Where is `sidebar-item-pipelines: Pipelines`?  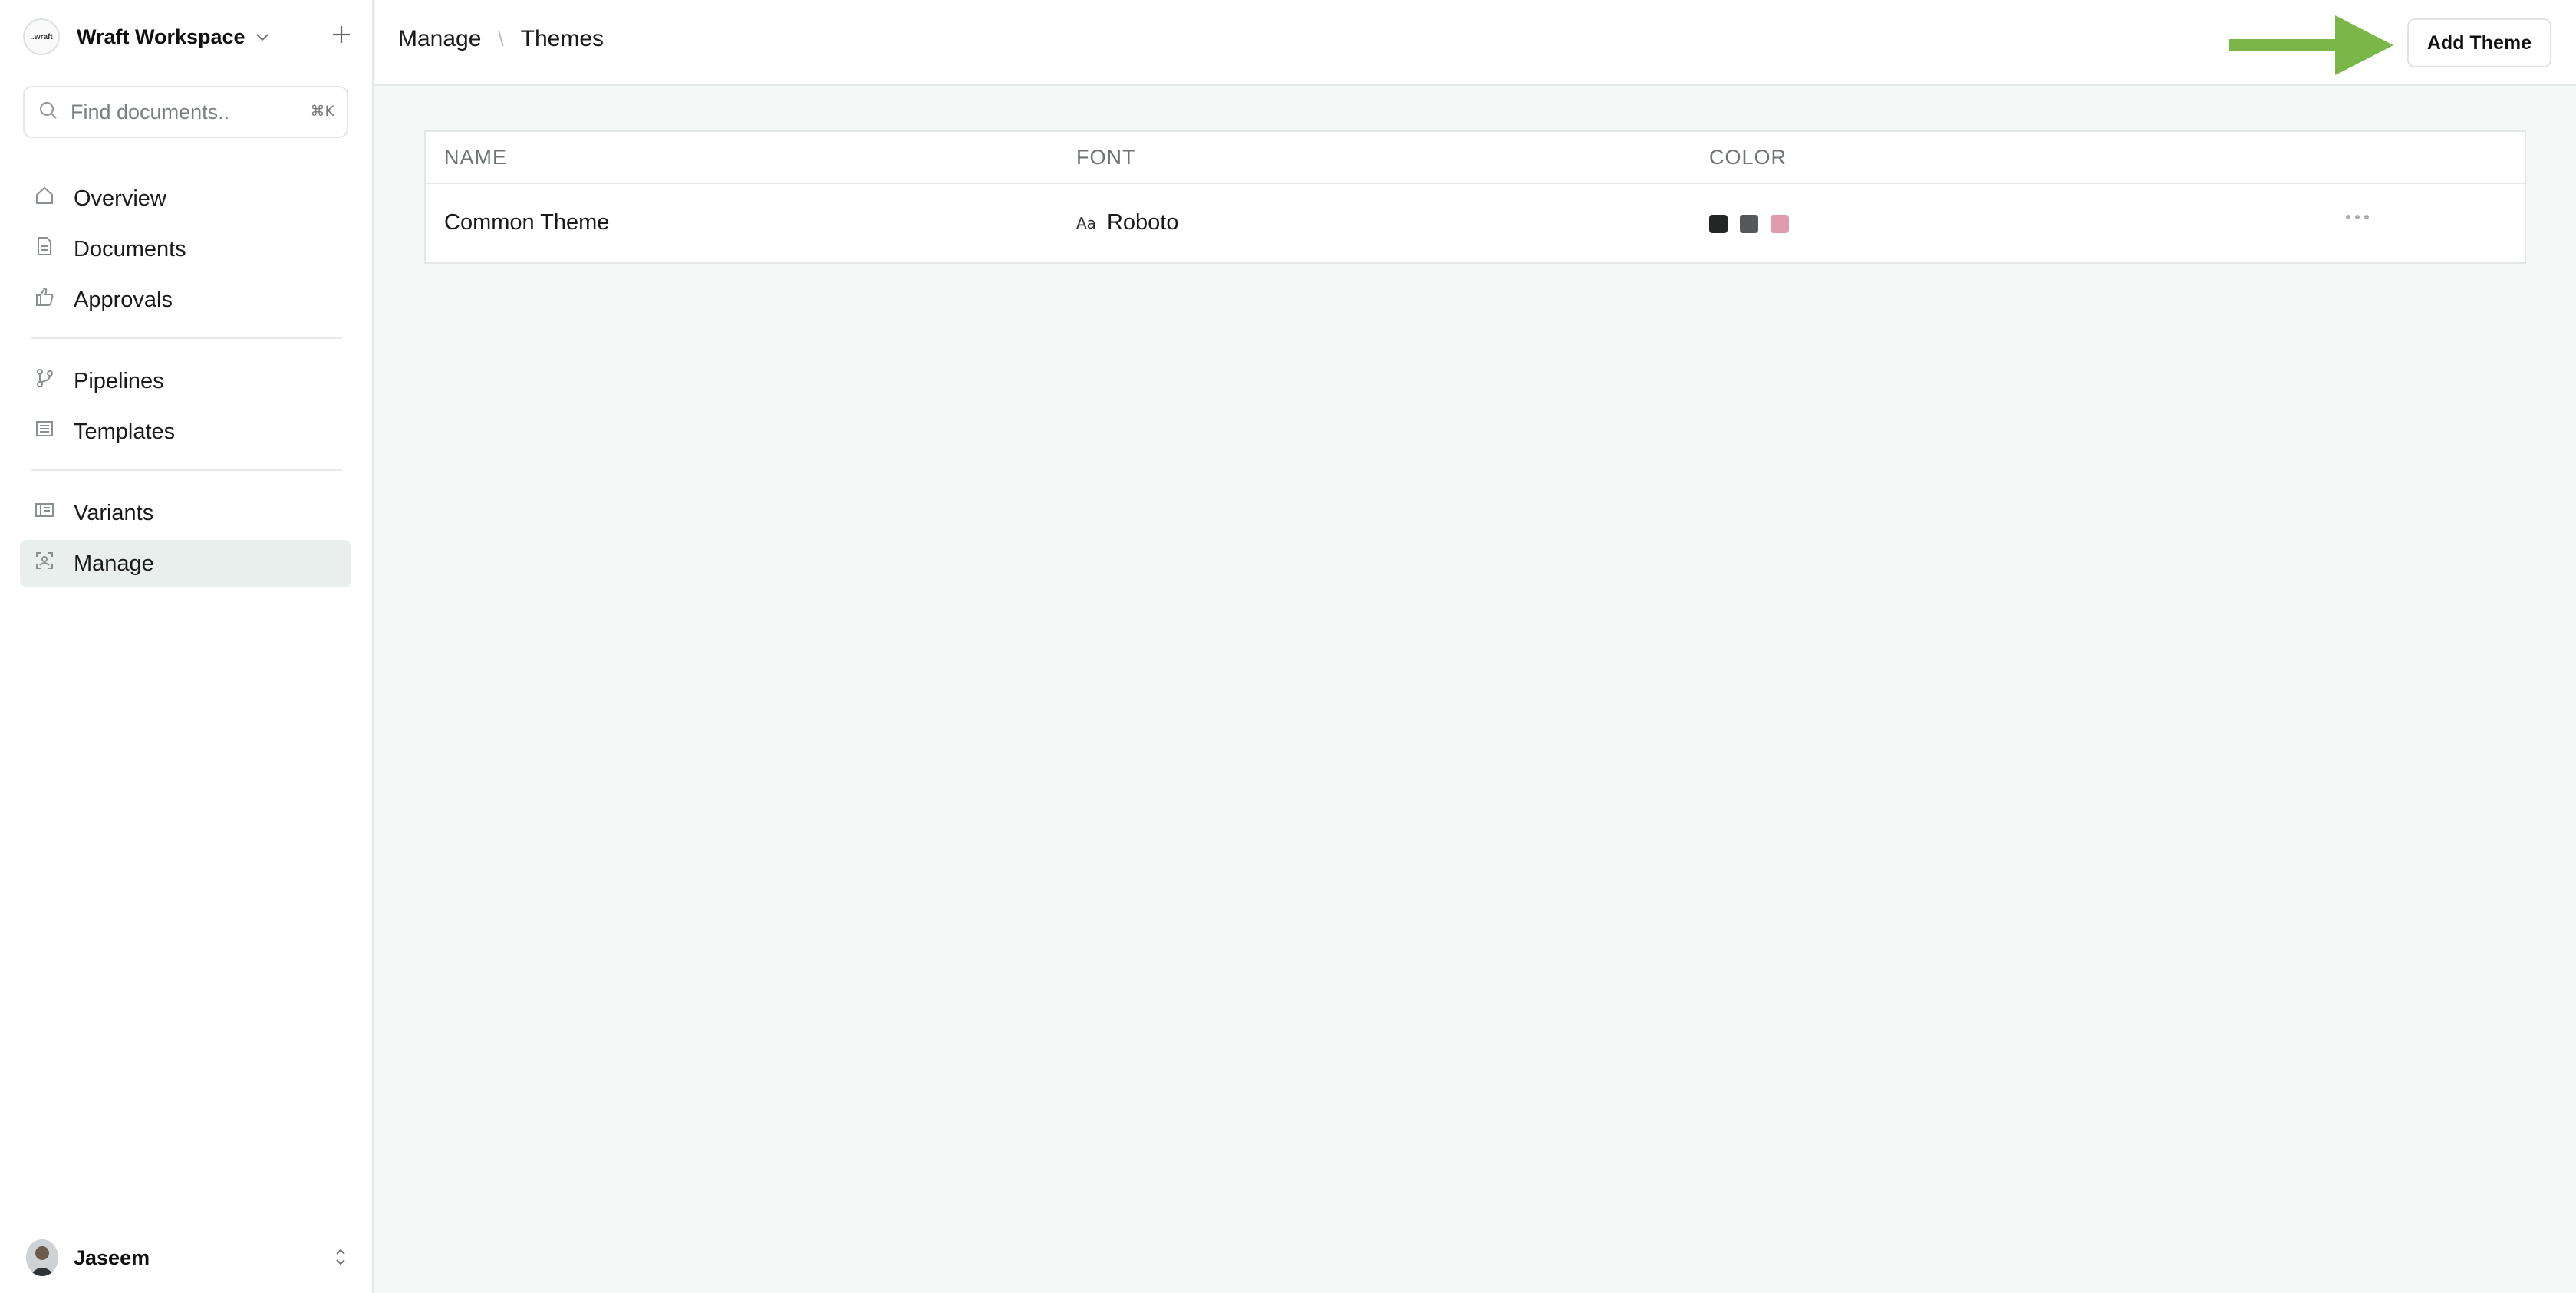 sidebar-item-pipelines: Pipelines is located at coordinates (185, 381).